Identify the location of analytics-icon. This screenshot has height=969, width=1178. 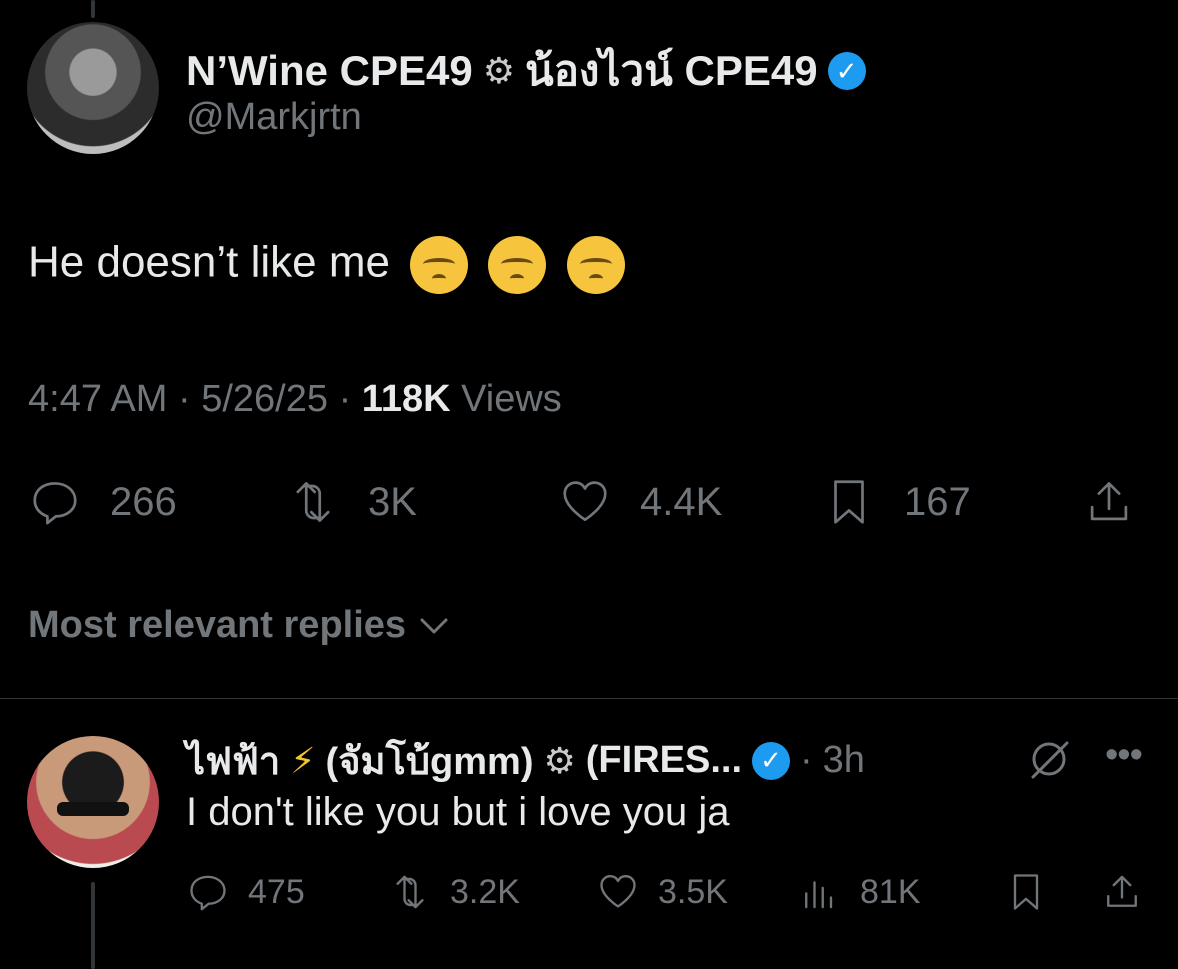
(819, 895).